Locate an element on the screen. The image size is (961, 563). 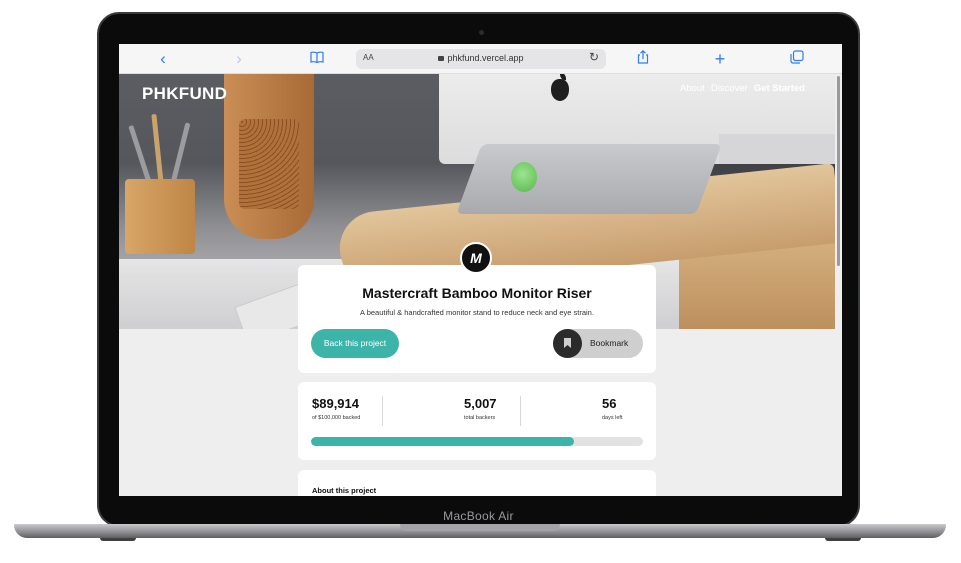
hero-pencil-cup is located at coordinates (160, 216).